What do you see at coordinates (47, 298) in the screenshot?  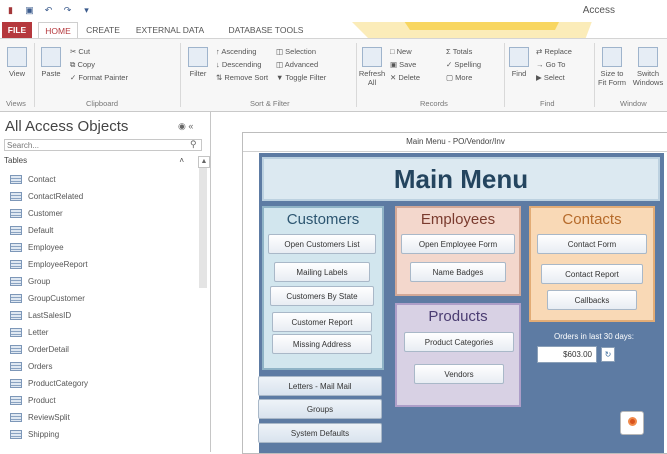 I see `nav-table-item: GroupCustomer` at bounding box center [47, 298].